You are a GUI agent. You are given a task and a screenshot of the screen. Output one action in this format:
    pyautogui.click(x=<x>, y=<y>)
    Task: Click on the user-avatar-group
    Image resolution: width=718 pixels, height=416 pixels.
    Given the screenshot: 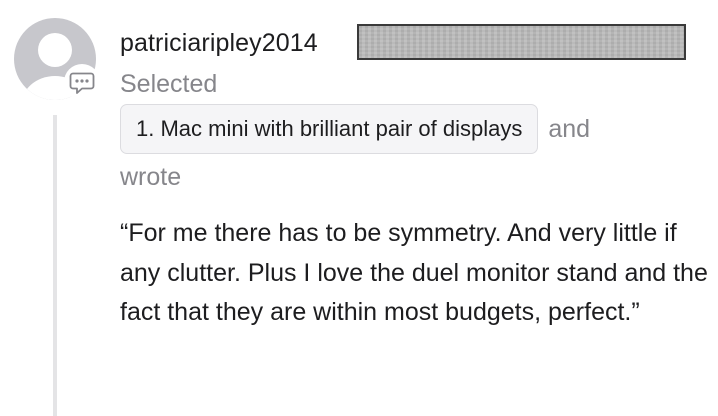 What is the action you would take?
    pyautogui.click(x=57, y=60)
    